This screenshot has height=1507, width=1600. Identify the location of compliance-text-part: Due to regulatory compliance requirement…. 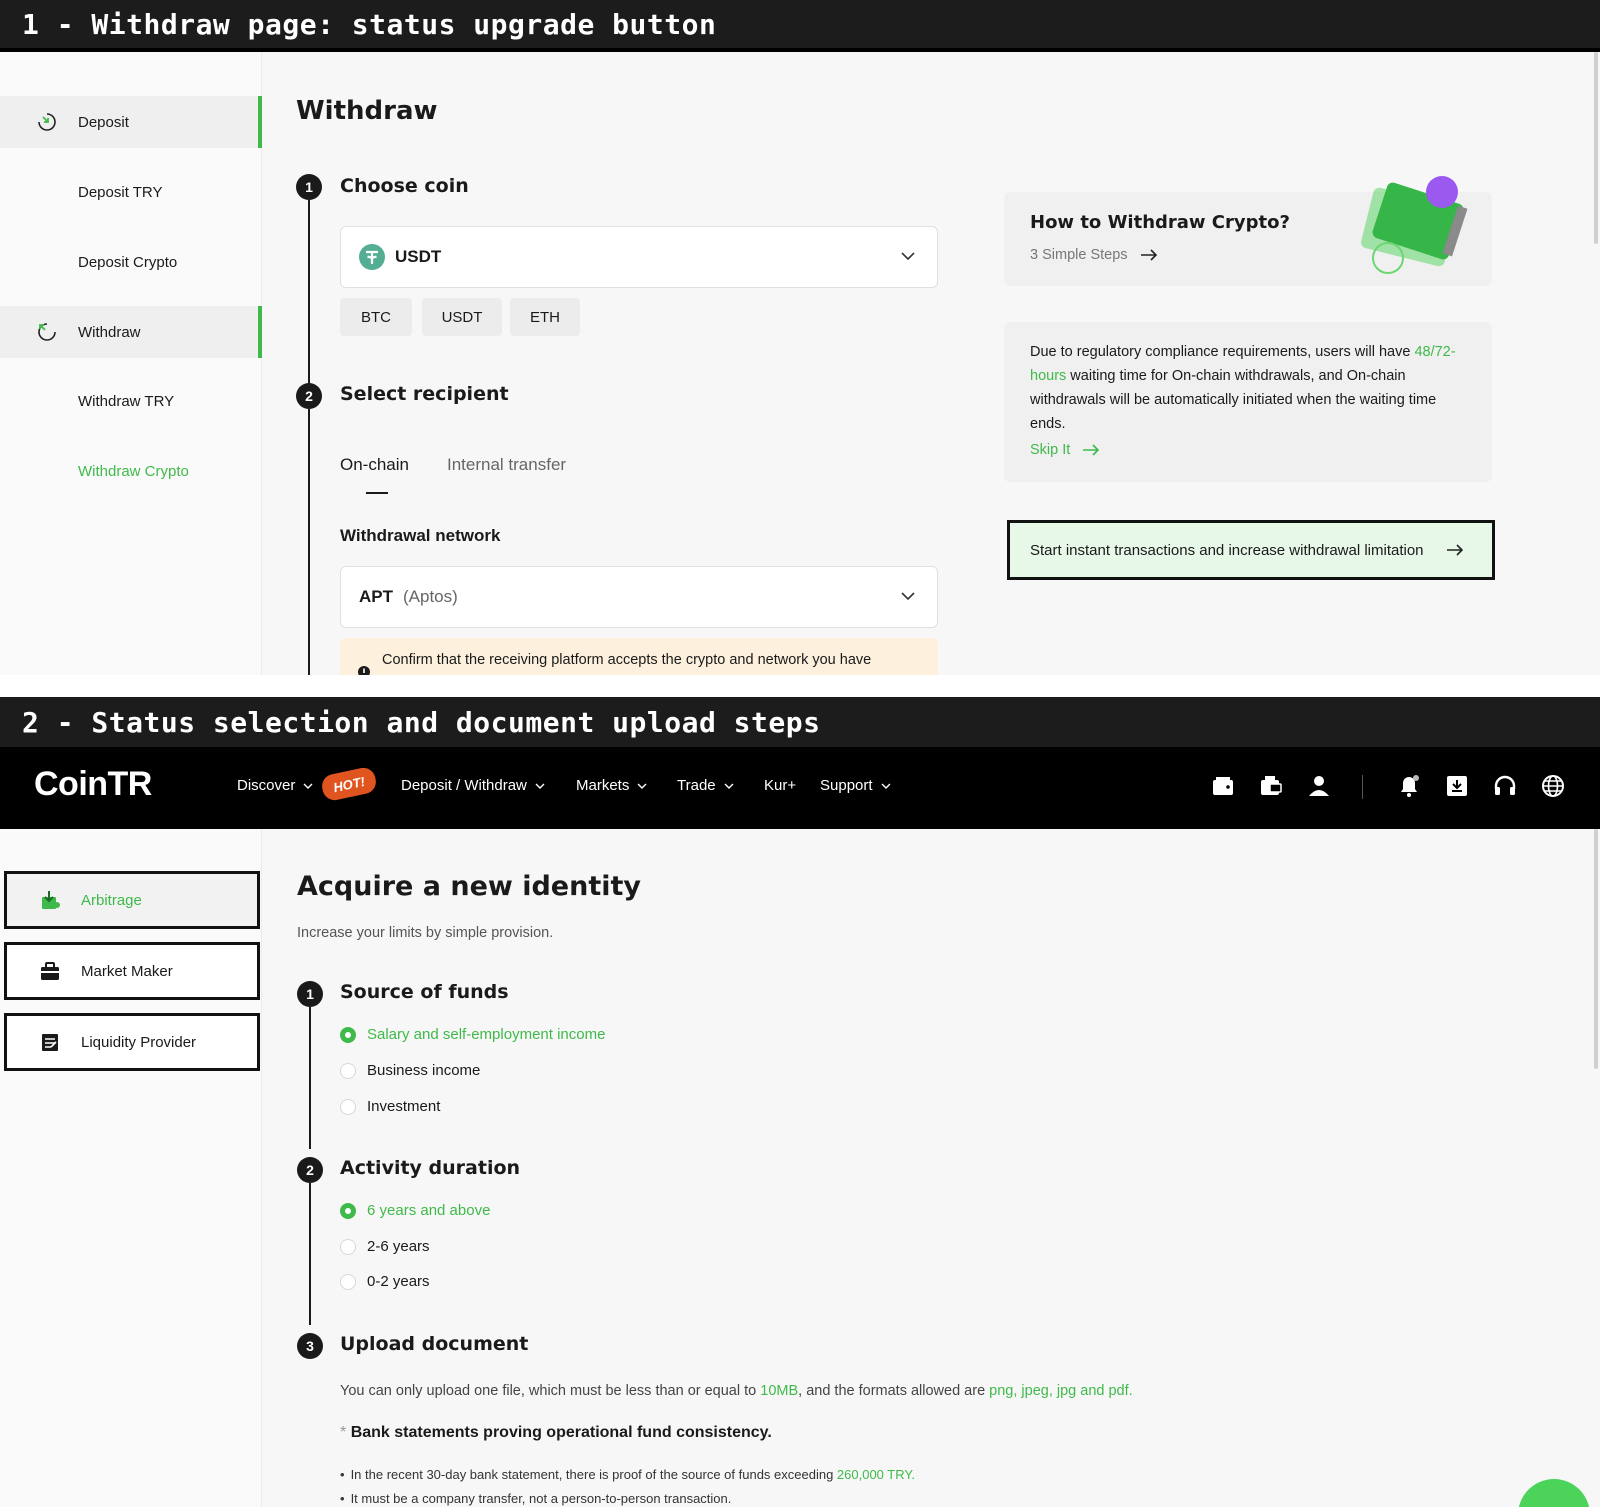
(1220, 352).